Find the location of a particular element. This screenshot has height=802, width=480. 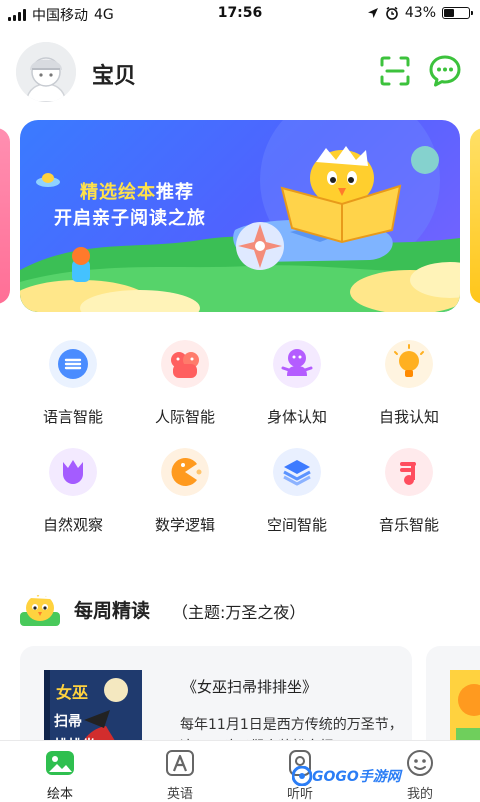

avatar is located at coordinates (46, 72).